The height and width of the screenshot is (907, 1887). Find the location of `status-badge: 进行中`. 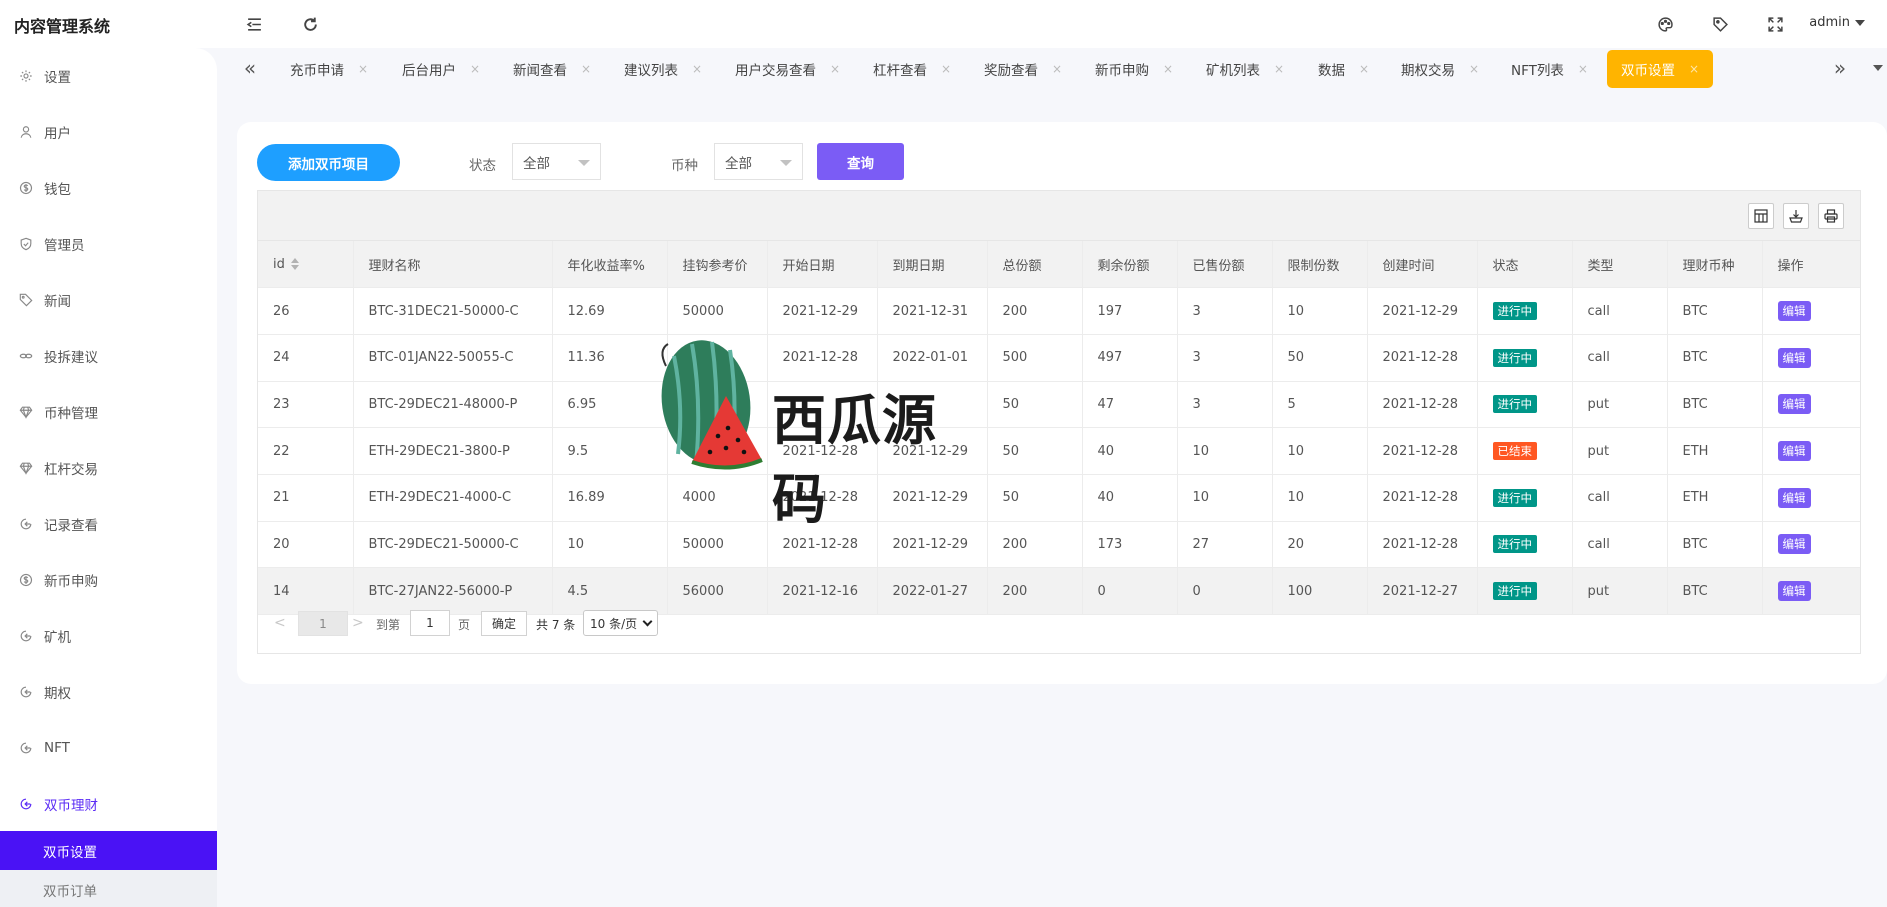

status-badge: 进行中 is located at coordinates (1514, 497).